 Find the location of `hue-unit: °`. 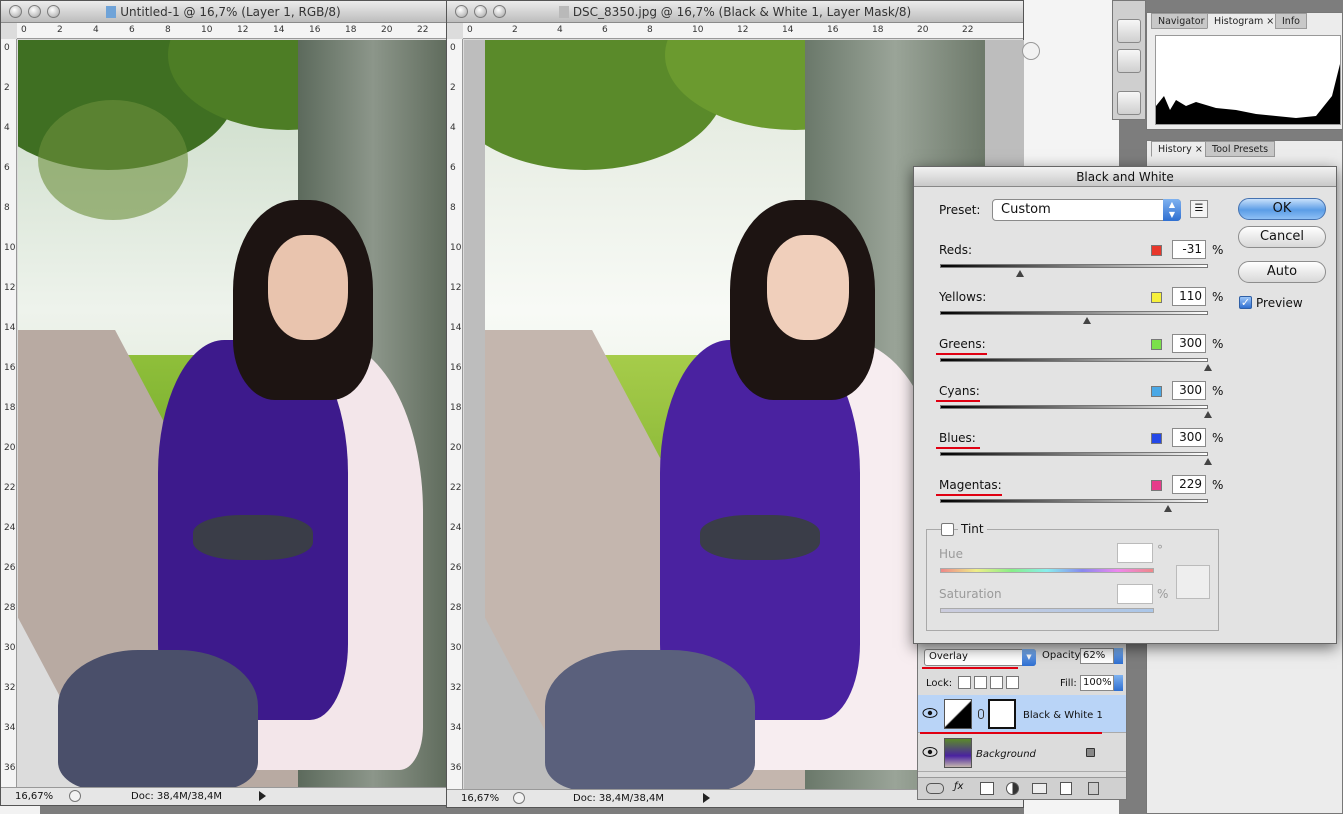

hue-unit: ° is located at coordinates (1160, 550).